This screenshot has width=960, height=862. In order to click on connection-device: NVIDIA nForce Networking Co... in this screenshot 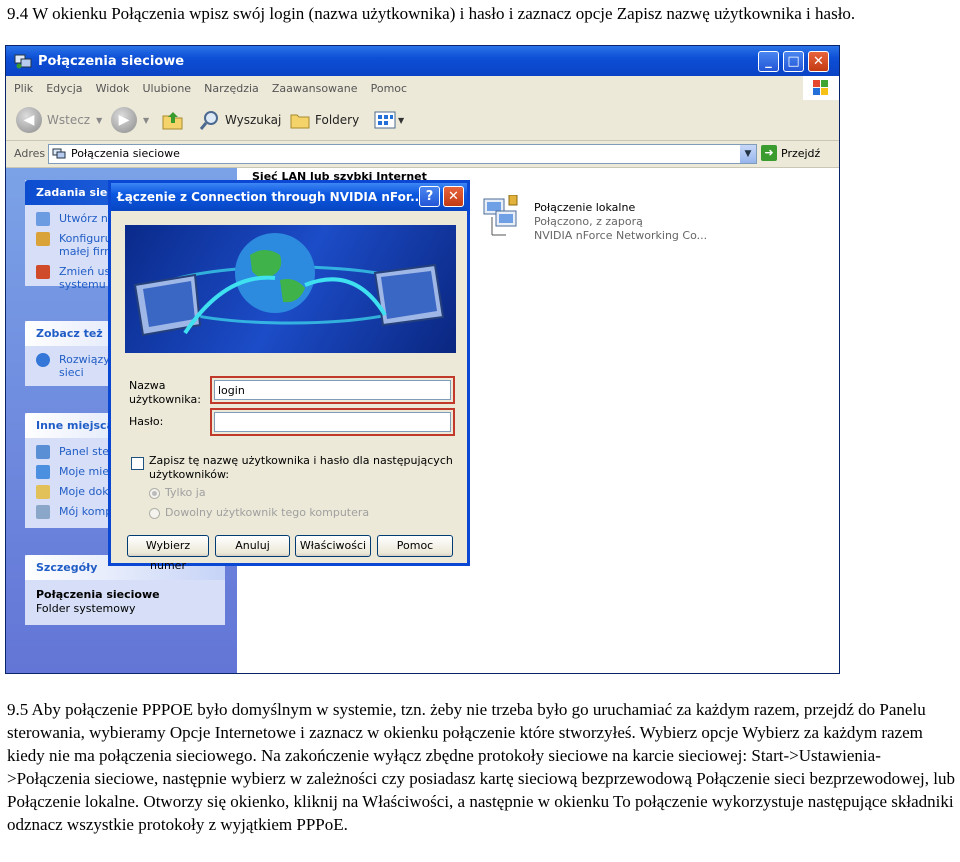, I will do `click(621, 235)`.